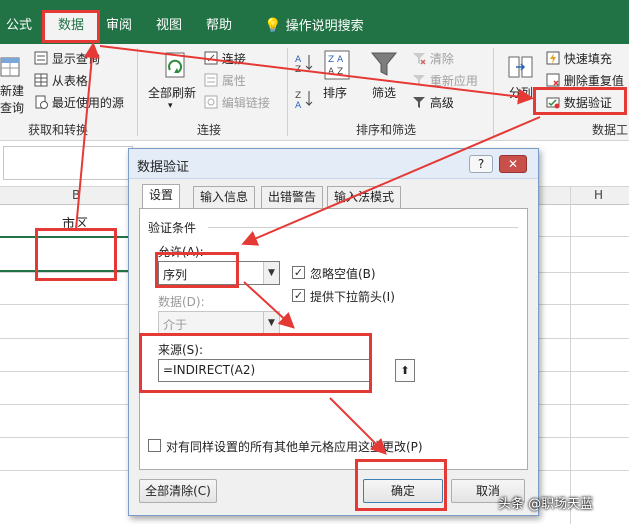  Describe the element at coordinates (316, 75) in the screenshot. I see `arrow-tab-to-validation` at that location.